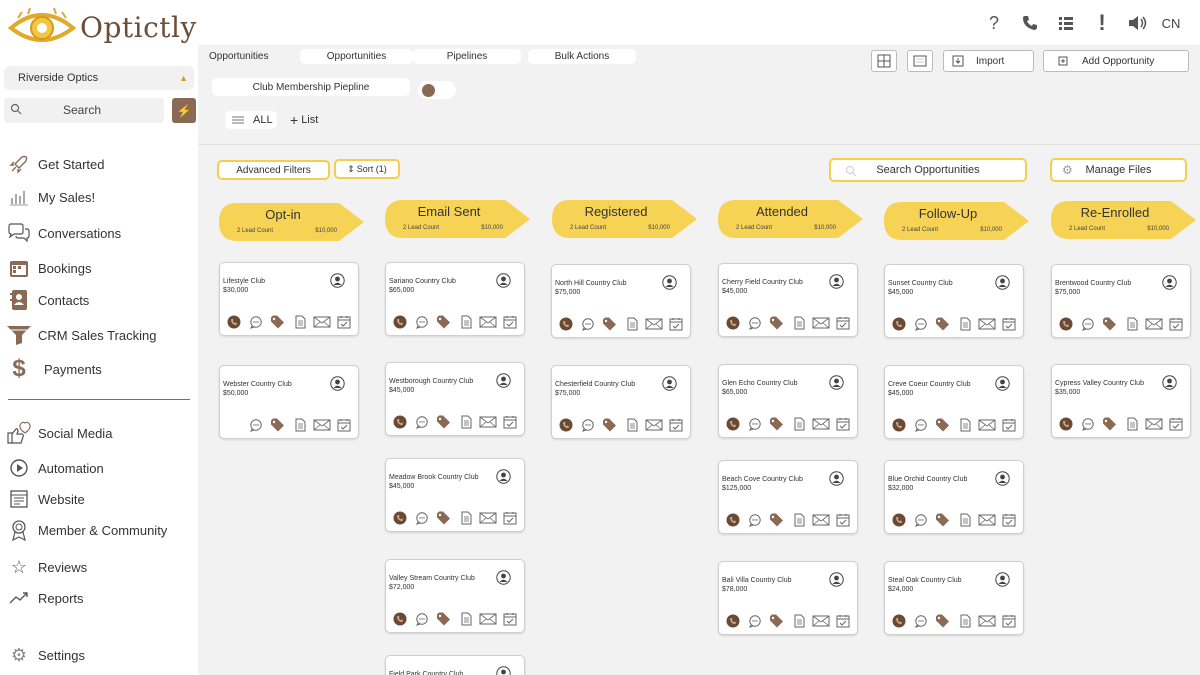 This screenshot has height=675, width=1200. What do you see at coordinates (954, 598) in the screenshot?
I see `opportunity-card: Steal Oak Country Club $24,000` at bounding box center [954, 598].